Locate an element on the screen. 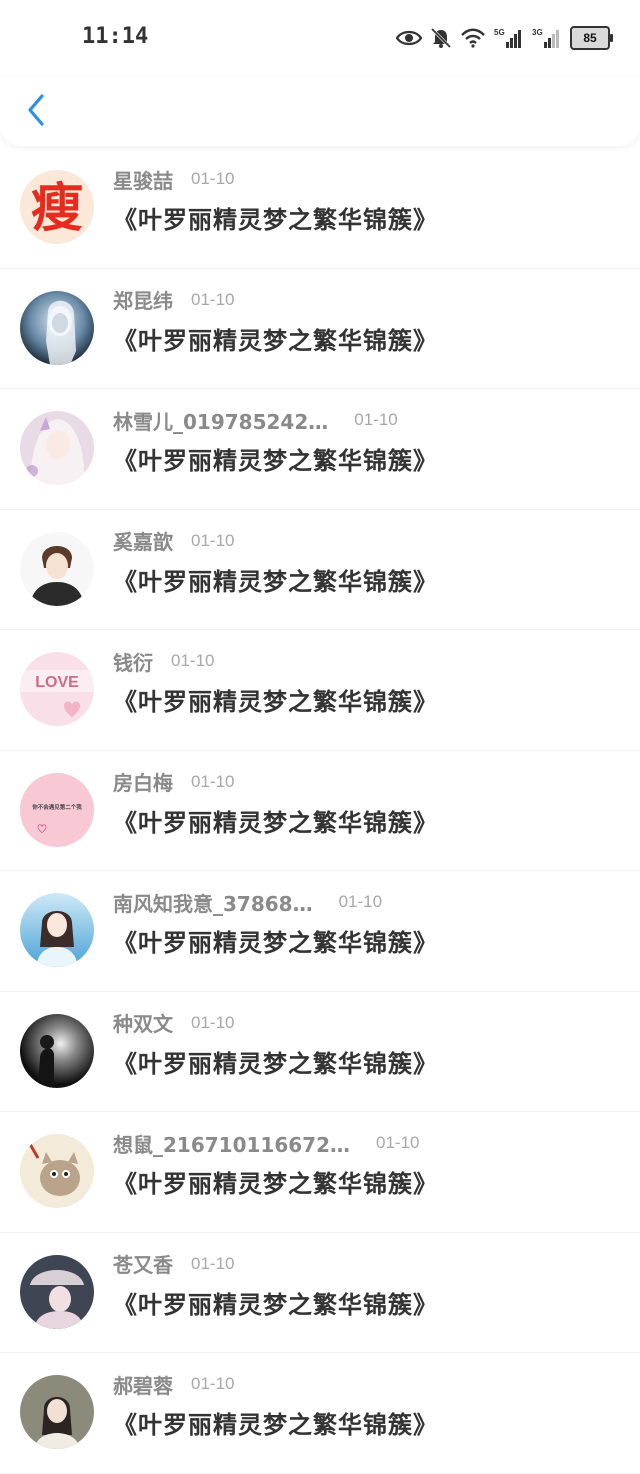 Image resolution: width=640 pixels, height=1474 pixels. list-item: 郝碧蓉 01-10 《叶罗丽精灵梦之繁华锦簇》 is located at coordinates (320, 1413).